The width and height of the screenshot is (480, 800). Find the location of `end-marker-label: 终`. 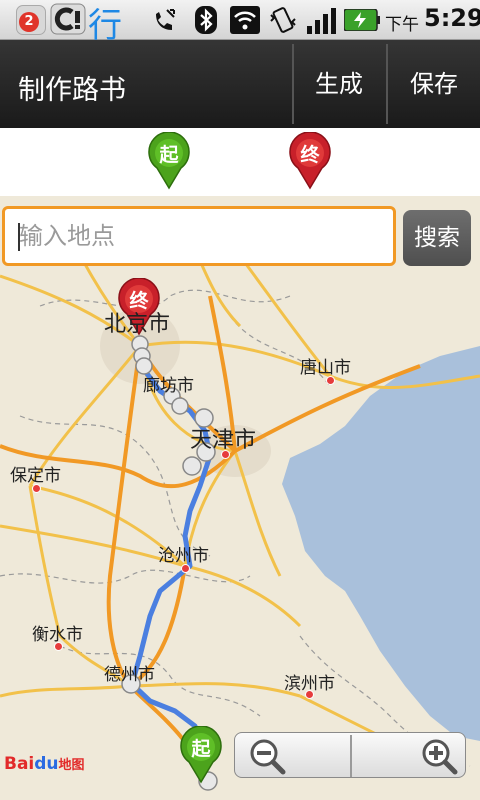

end-marker-label: 终 is located at coordinates (310, 154).